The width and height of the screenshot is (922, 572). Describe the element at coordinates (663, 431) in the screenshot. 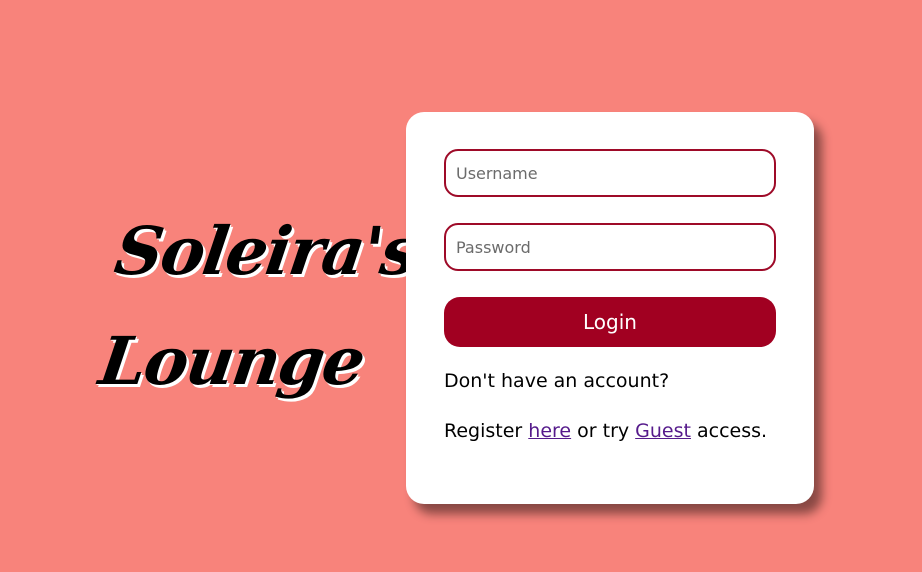

I see `guest-link: Guest` at that location.